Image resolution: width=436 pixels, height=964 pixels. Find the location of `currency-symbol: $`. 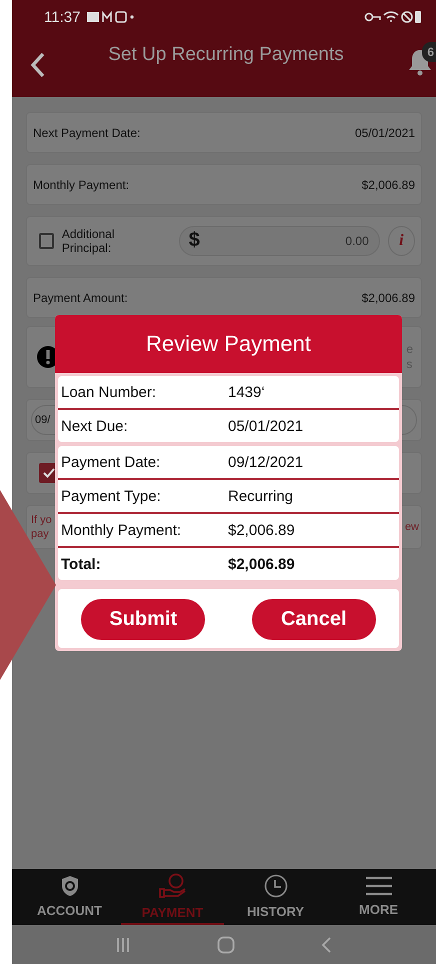

currency-symbol: $ is located at coordinates (194, 240).